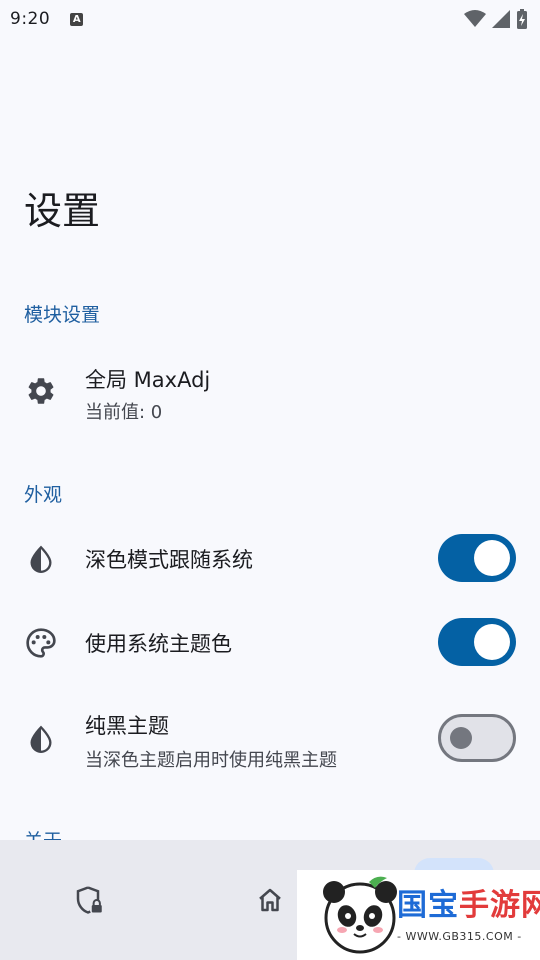  What do you see at coordinates (477, 738) in the screenshot?
I see `pure-black-theme-switch` at bounding box center [477, 738].